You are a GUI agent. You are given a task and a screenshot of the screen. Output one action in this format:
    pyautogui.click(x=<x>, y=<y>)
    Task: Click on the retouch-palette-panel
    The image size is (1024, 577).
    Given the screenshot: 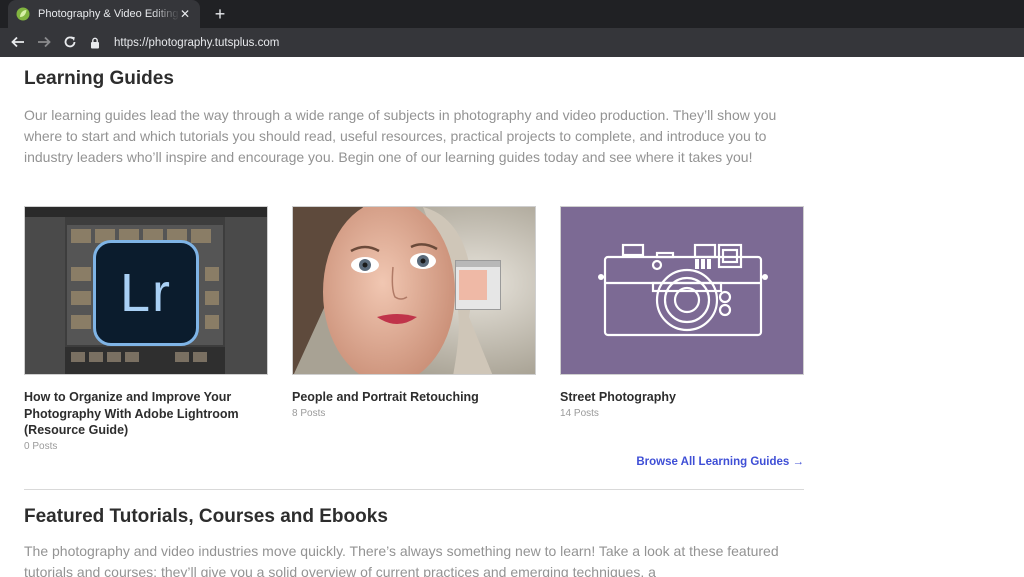 What is the action you would take?
    pyautogui.click(x=478, y=285)
    